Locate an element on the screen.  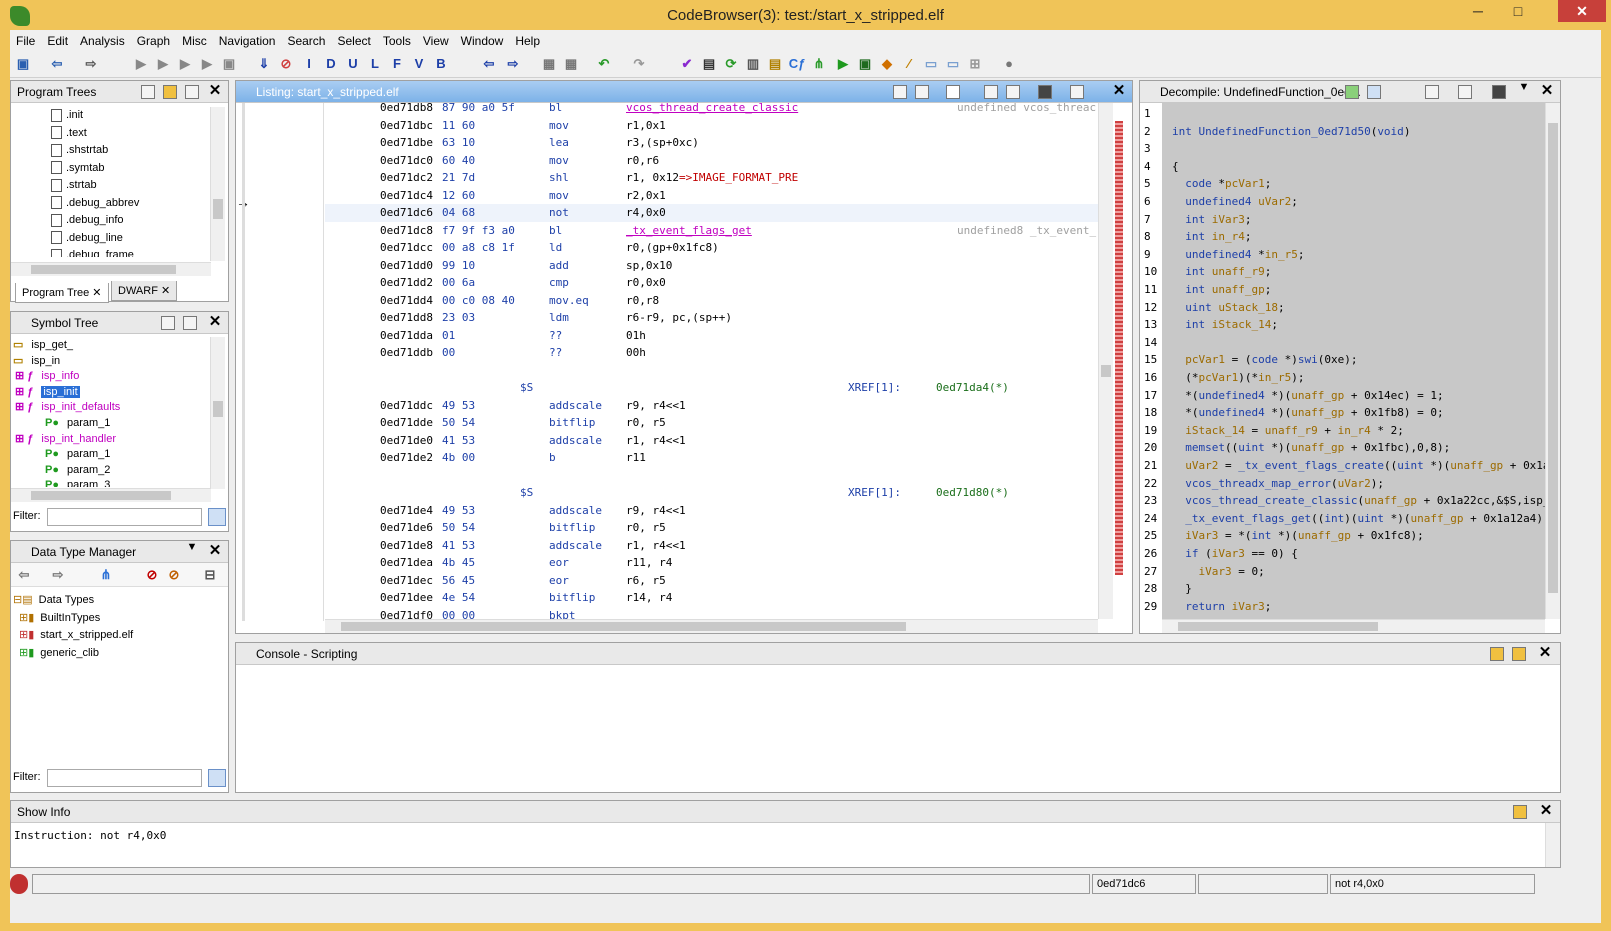
paste-icon is located at coordinates (922, 92).